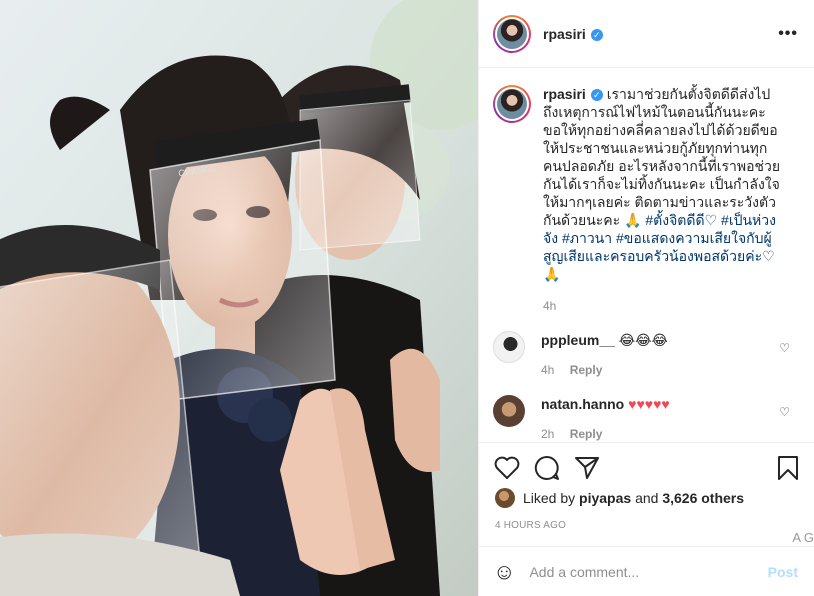 Image resolution: width=814 pixels, height=596 pixels. Describe the element at coordinates (649, 404) in the screenshot. I see `comment-text: ♥♥♥♥♥` at that location.